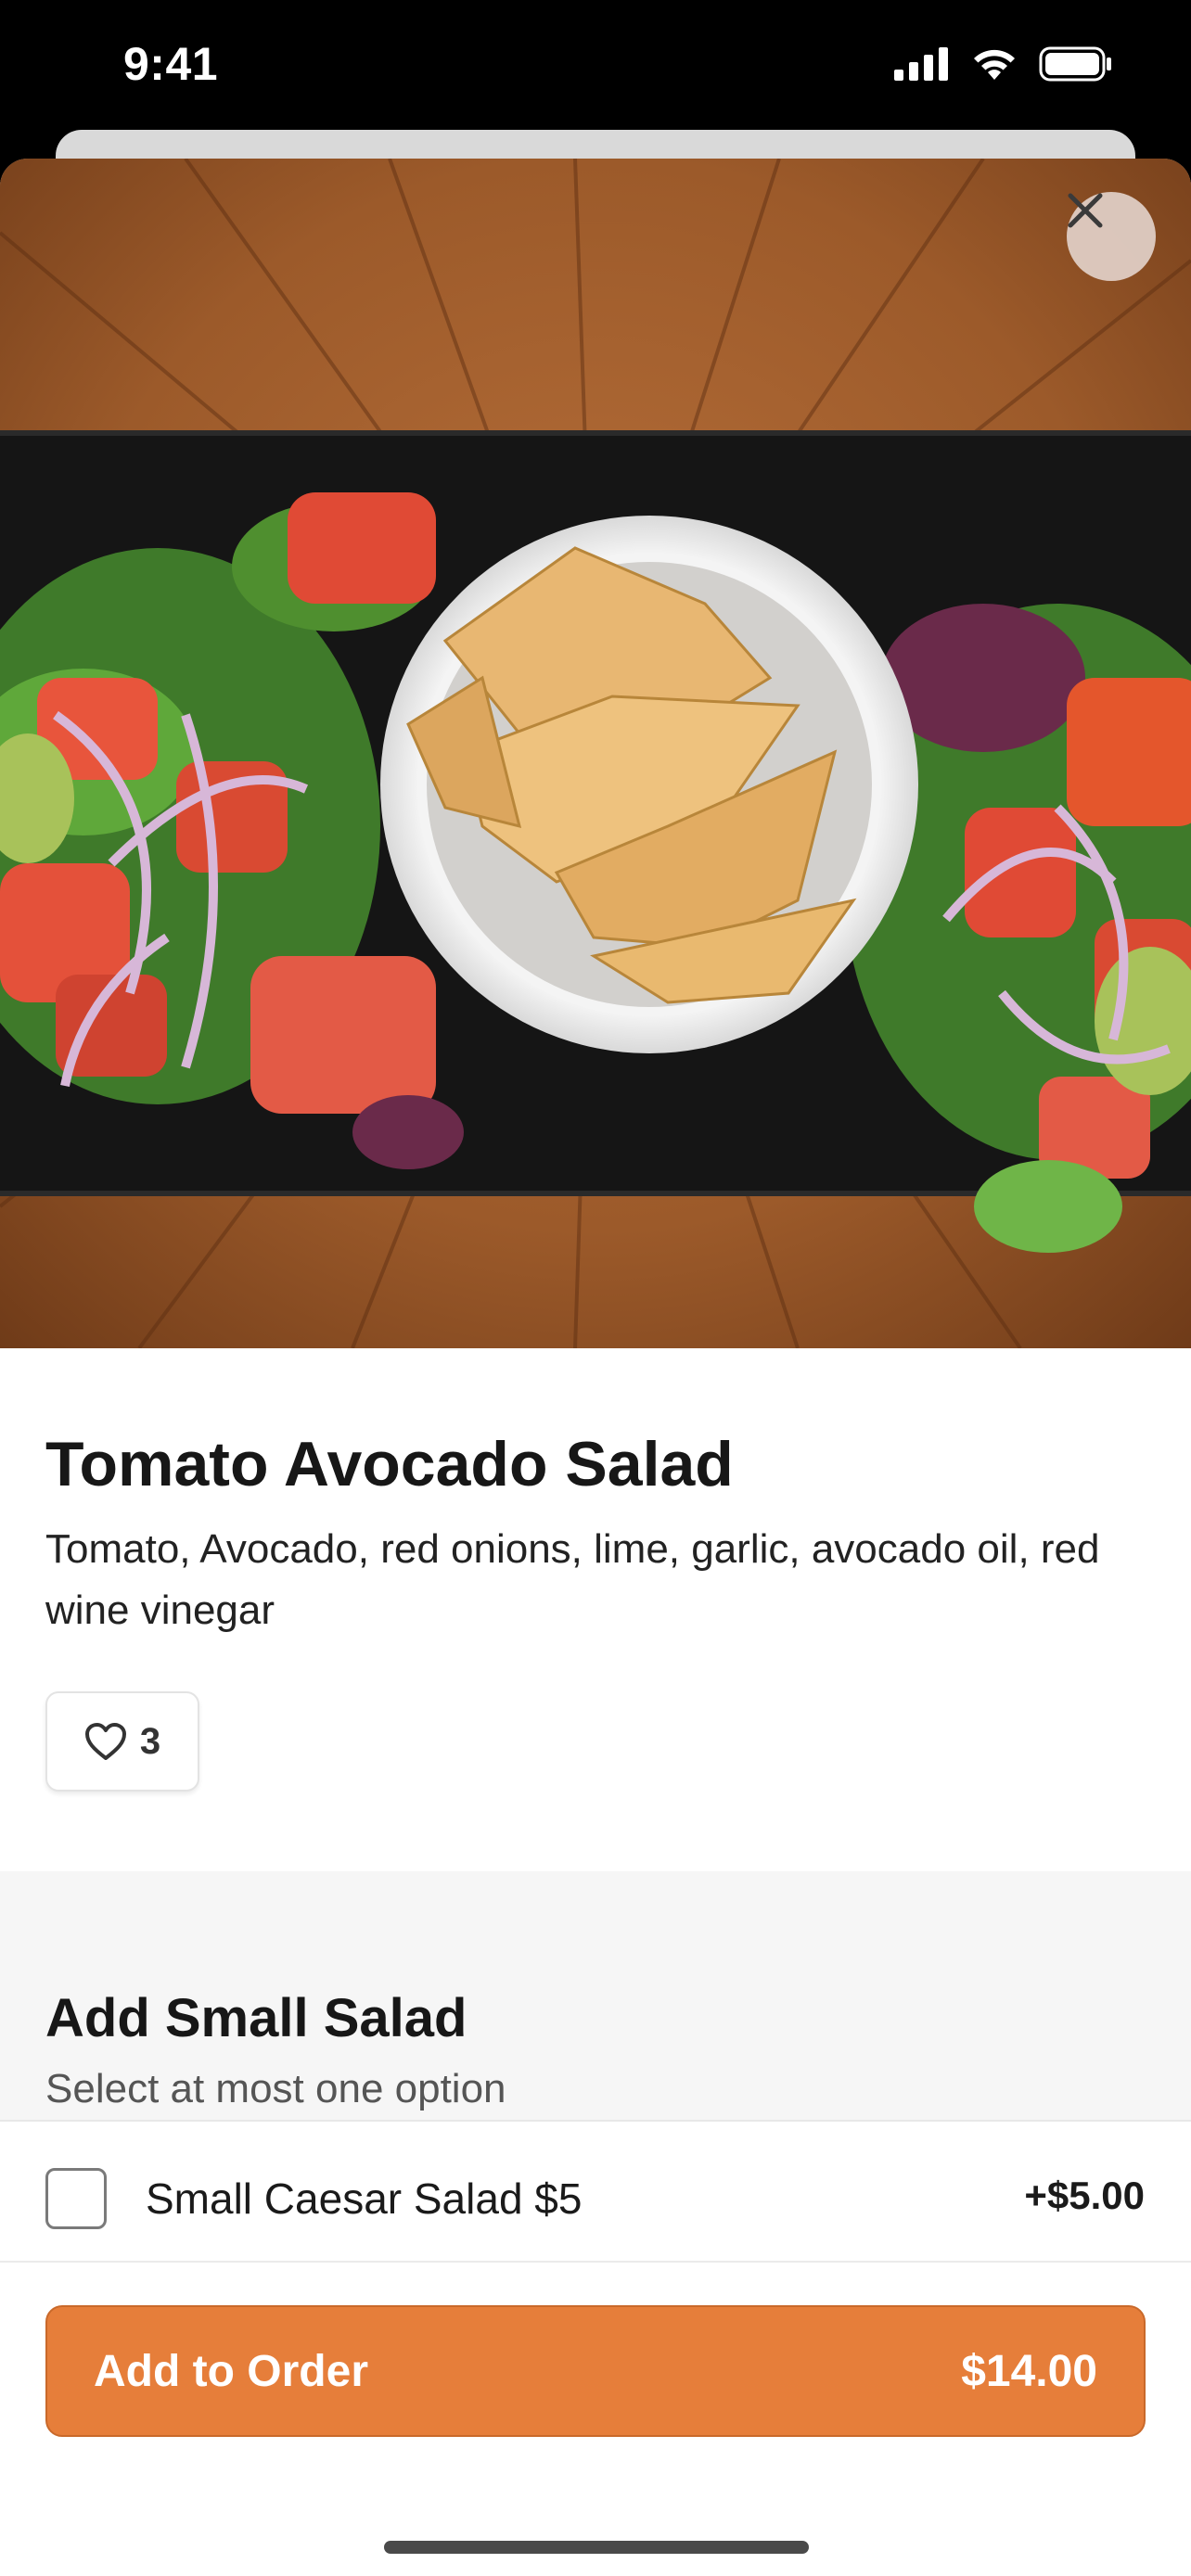 The image size is (1191, 2576). Describe the element at coordinates (921, 64) in the screenshot. I see `cellular-signal-icon` at that location.